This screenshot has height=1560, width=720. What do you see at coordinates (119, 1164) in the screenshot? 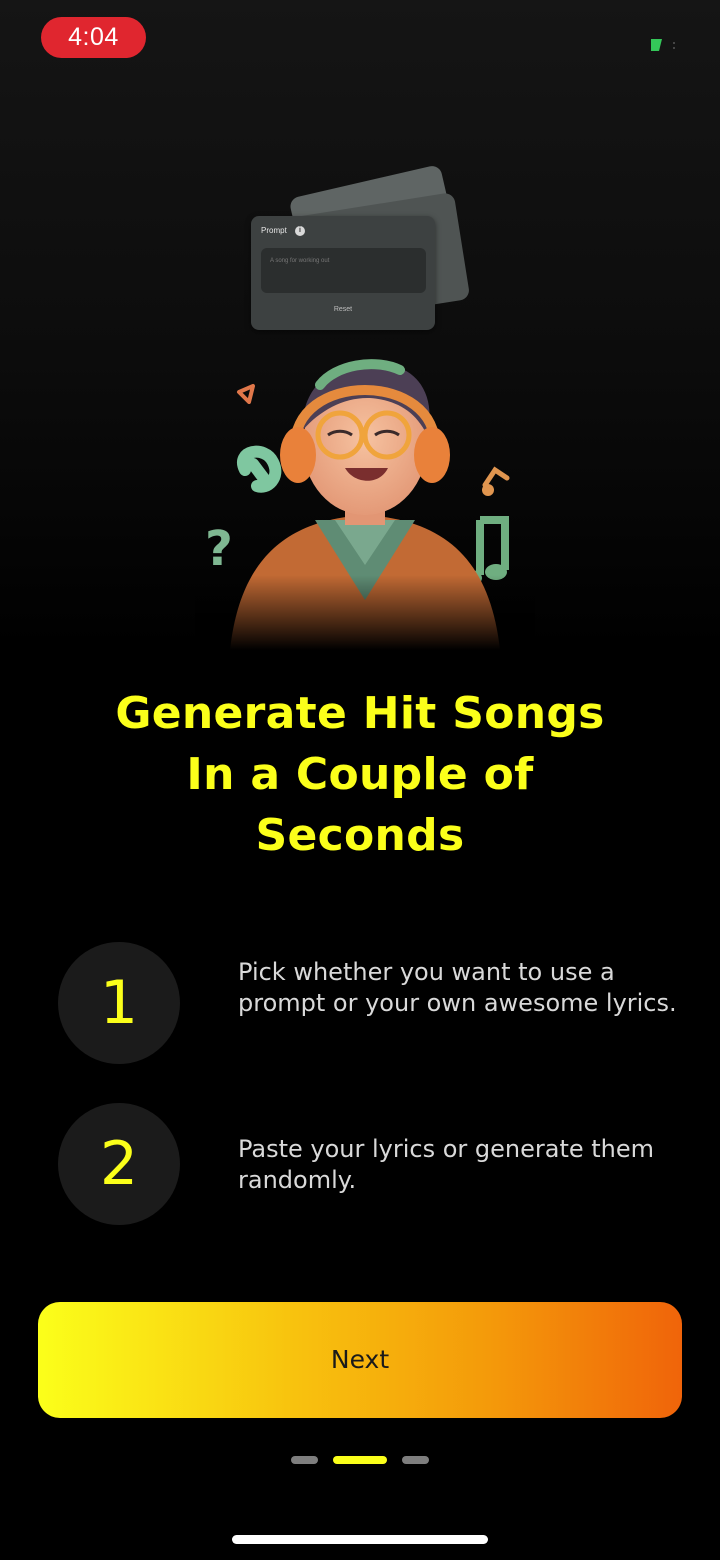
I see `step-2-number: 2` at bounding box center [119, 1164].